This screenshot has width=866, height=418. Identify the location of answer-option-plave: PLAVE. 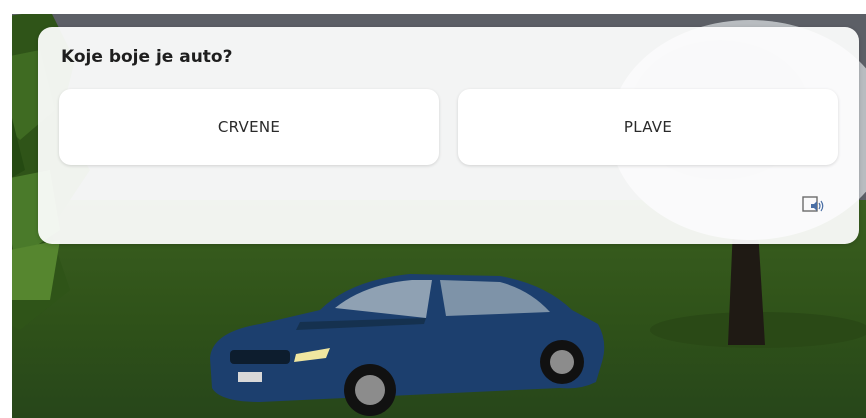
(648, 127).